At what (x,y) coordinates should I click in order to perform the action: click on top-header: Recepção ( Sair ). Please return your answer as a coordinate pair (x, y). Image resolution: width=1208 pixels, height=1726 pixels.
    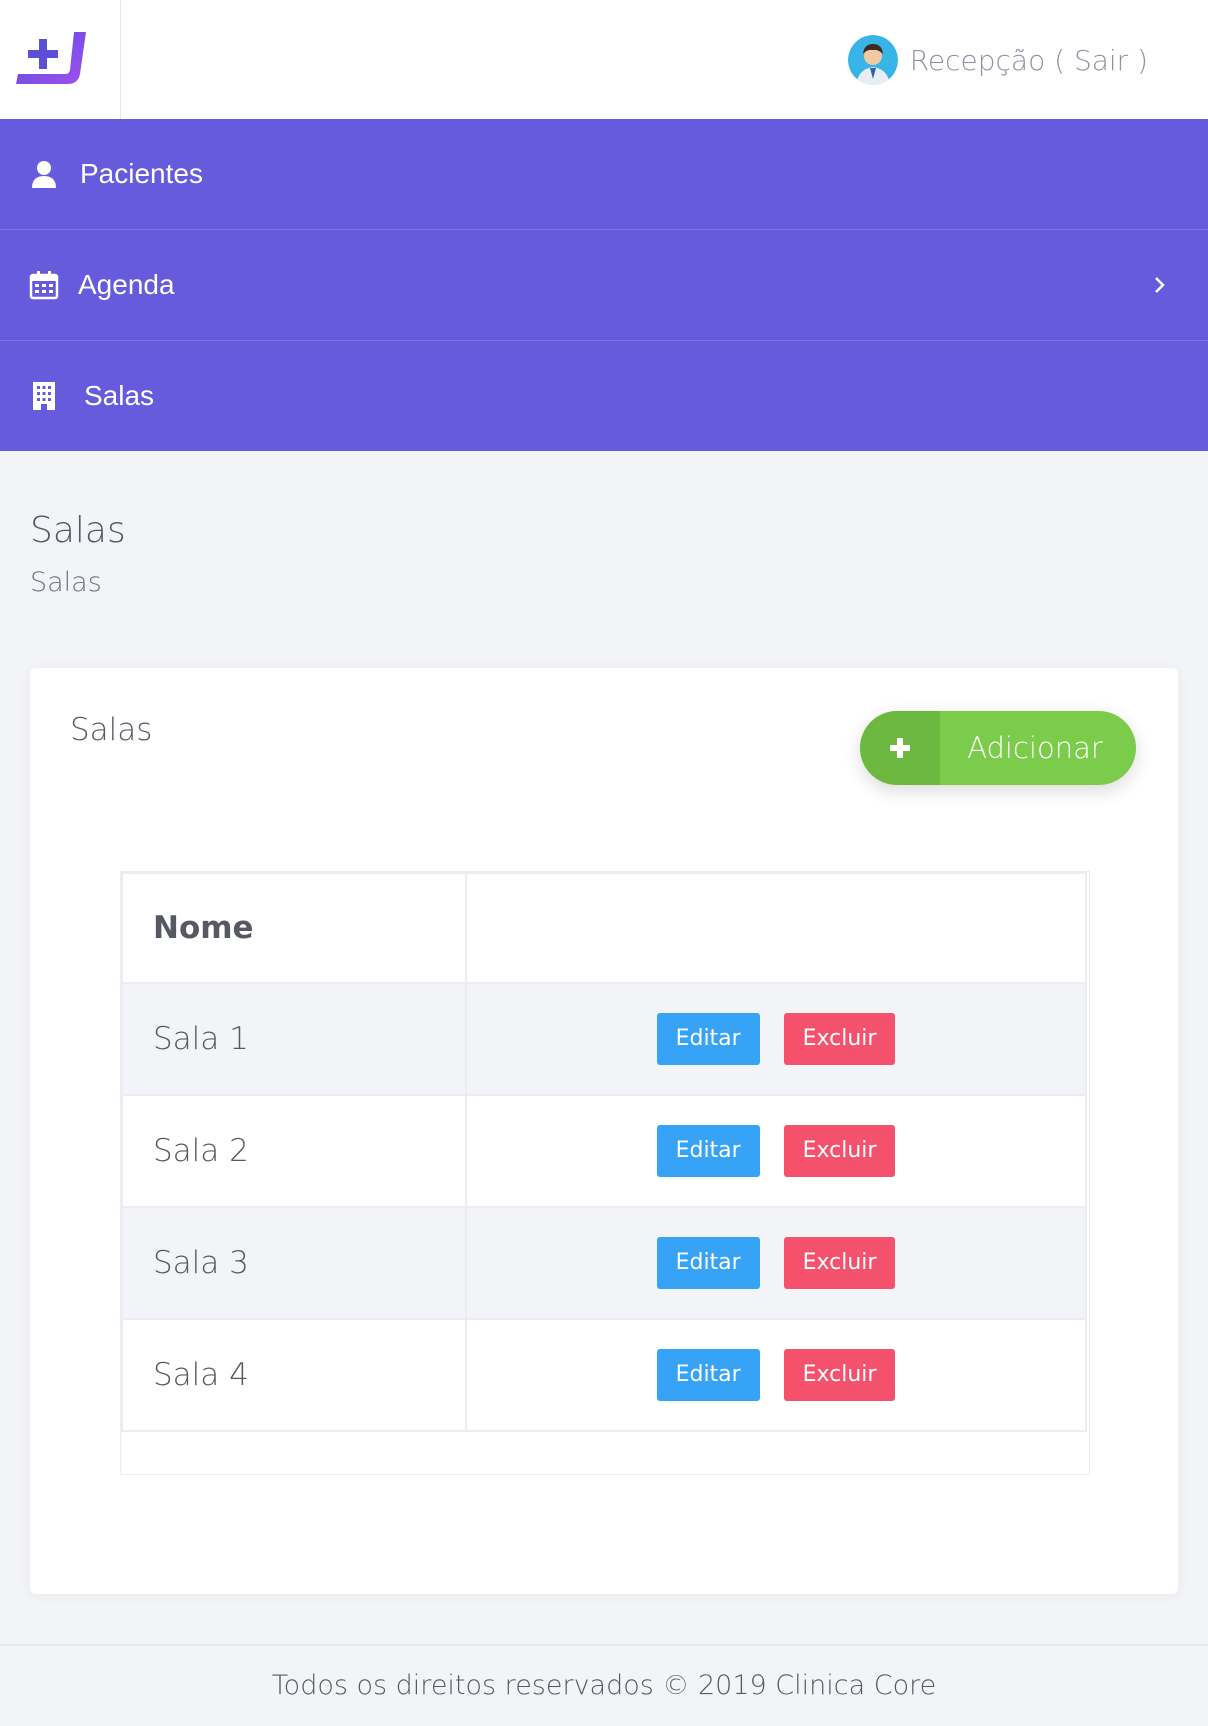
    Looking at the image, I should click on (604, 59).